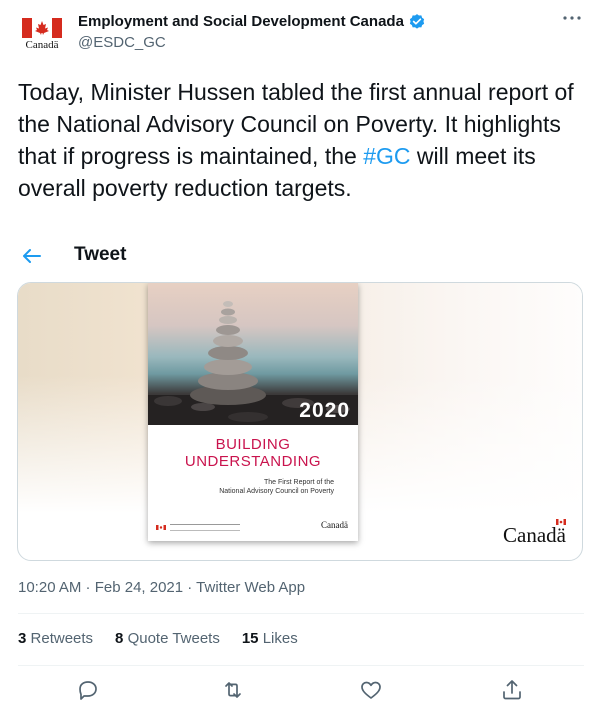 The width and height of the screenshot is (598, 719). What do you see at coordinates (276, 491) in the screenshot?
I see `cover-subtitle-line2: National Advisory Council on Poverty` at bounding box center [276, 491].